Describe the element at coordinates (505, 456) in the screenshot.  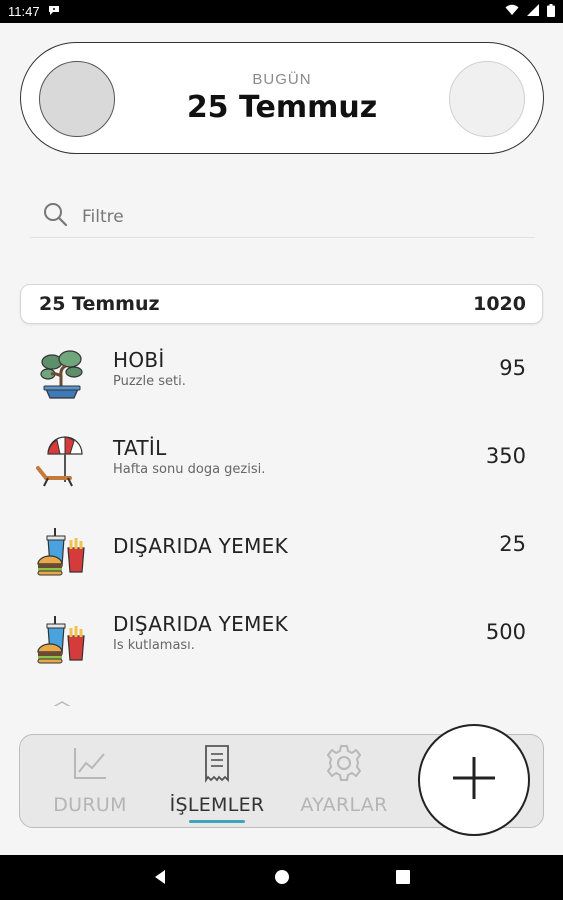
I see `item-amount: 350` at that location.